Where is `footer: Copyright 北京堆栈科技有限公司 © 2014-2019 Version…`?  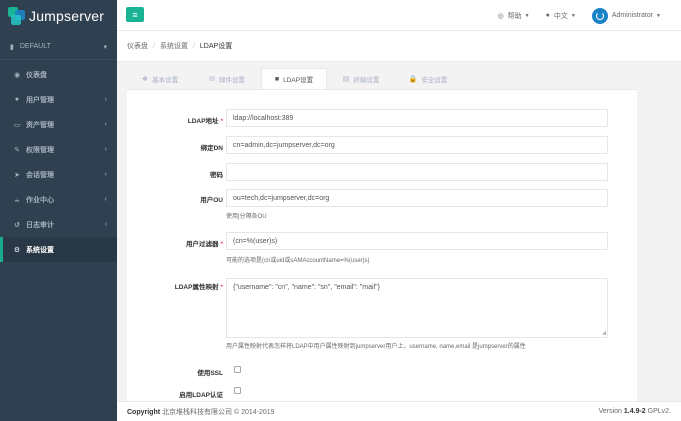 footer: Copyright 北京堆栈科技有限公司 © 2014-2019 Version… is located at coordinates (399, 411).